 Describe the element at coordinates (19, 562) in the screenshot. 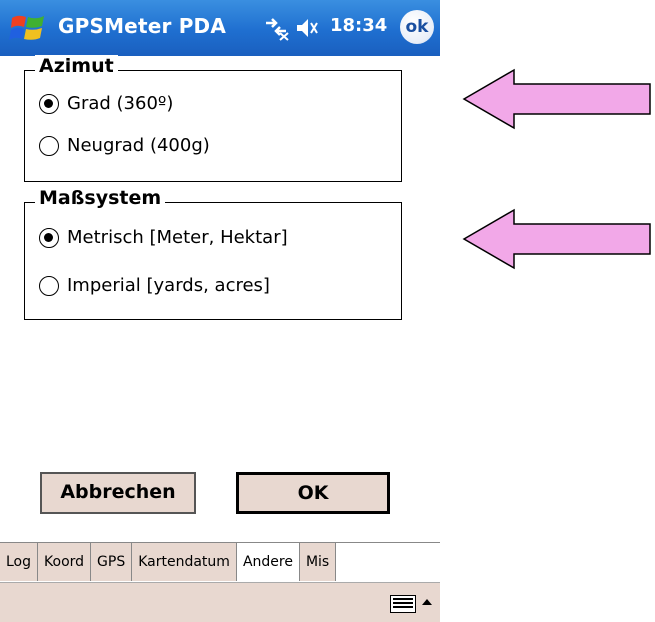

I see `tab-log: Log` at that location.